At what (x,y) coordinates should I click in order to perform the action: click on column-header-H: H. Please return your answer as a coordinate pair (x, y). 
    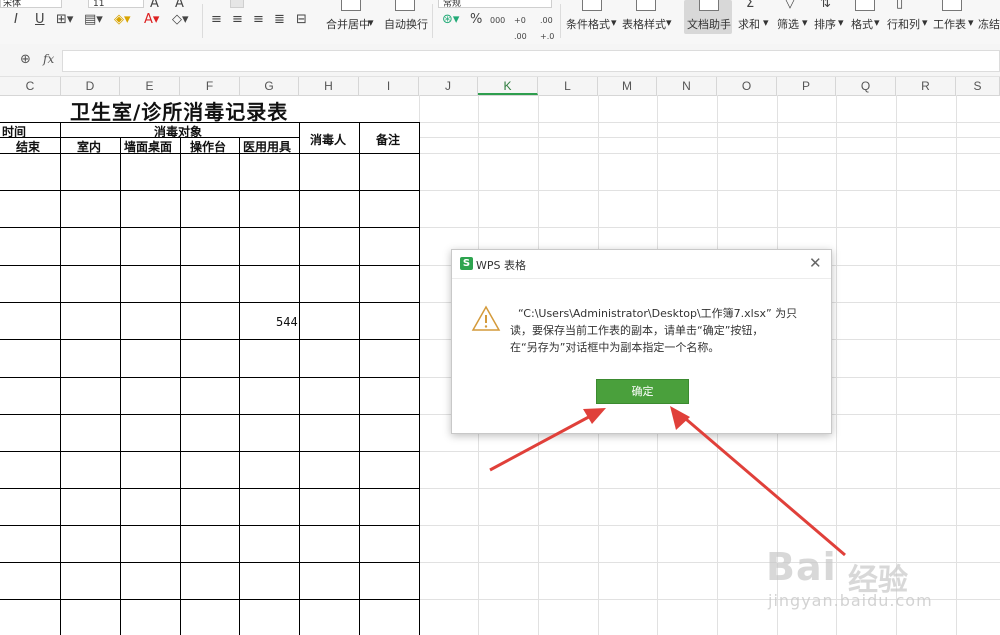
    Looking at the image, I should click on (329, 86).